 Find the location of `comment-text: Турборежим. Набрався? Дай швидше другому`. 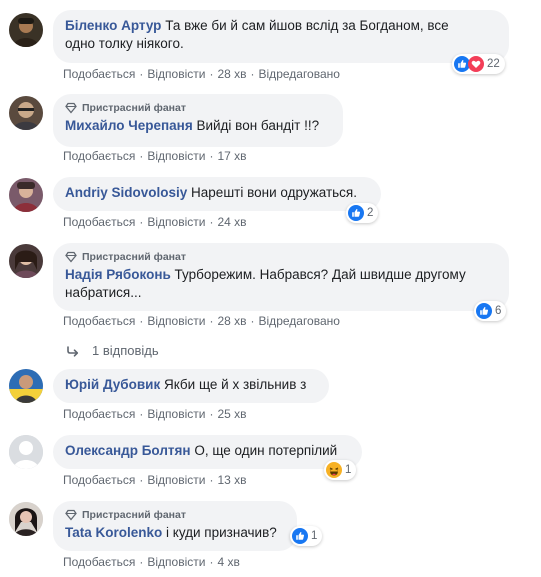

comment-text: Турборежим. Набрався? Дай швидше другому is located at coordinates (320, 274).